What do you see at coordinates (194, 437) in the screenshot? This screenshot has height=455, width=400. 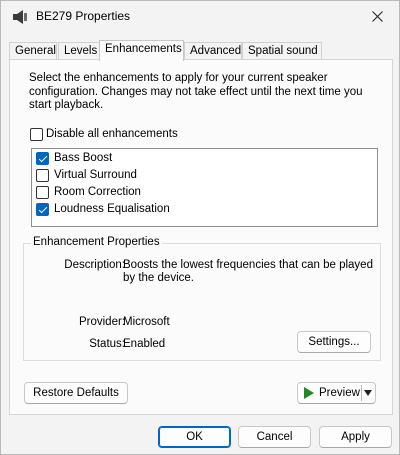 I see `ok-button: OK` at bounding box center [194, 437].